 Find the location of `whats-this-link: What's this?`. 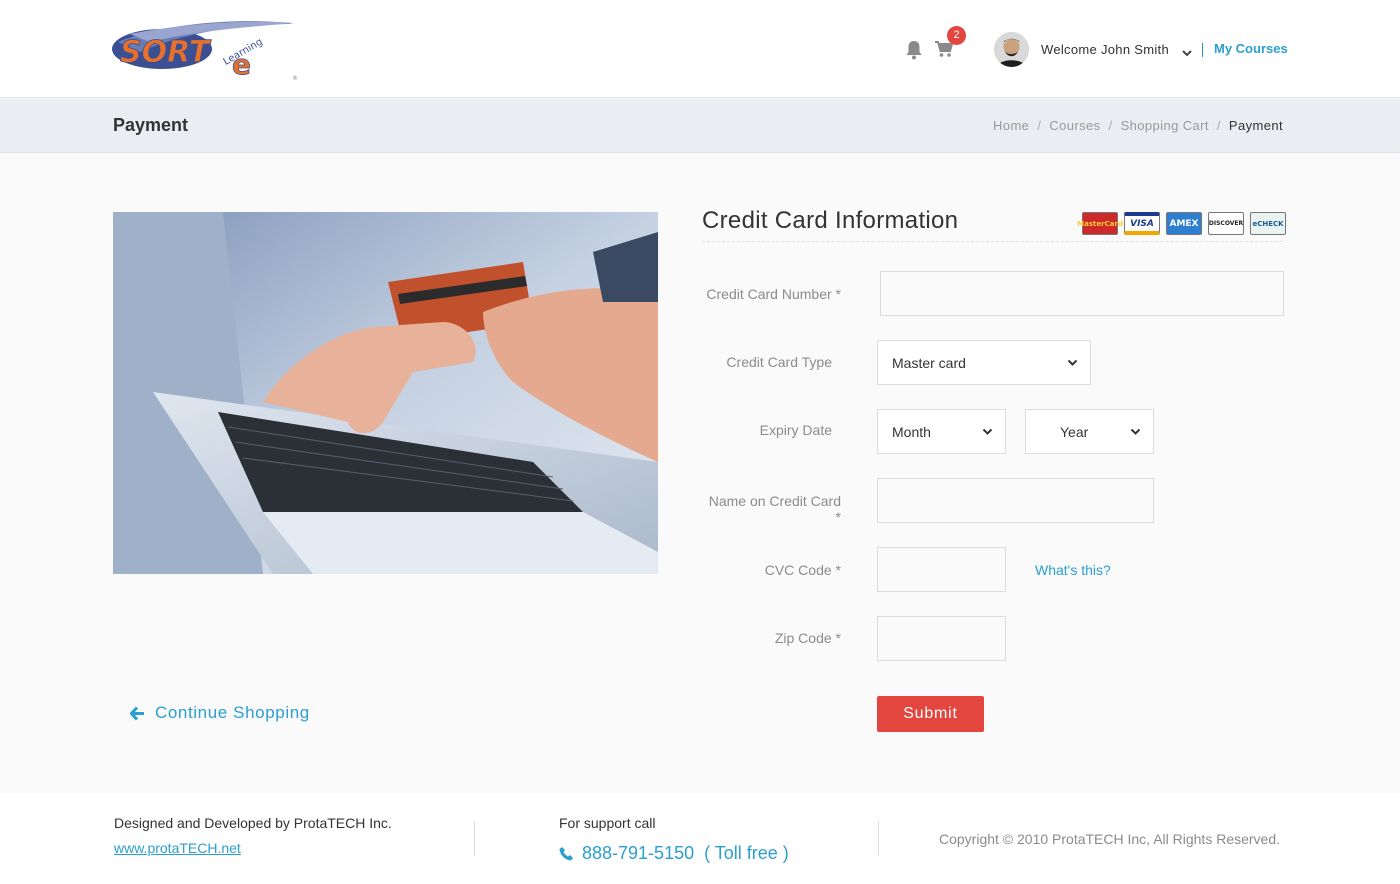

whats-this-link: What's this? is located at coordinates (1073, 570).